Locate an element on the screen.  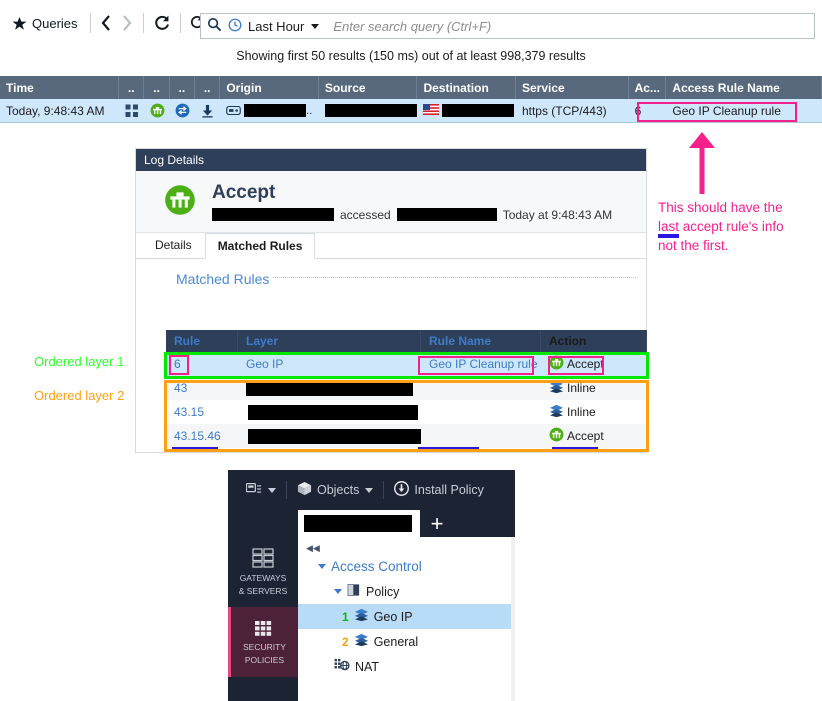
column-header-blade2: .. is located at coordinates (157, 87).